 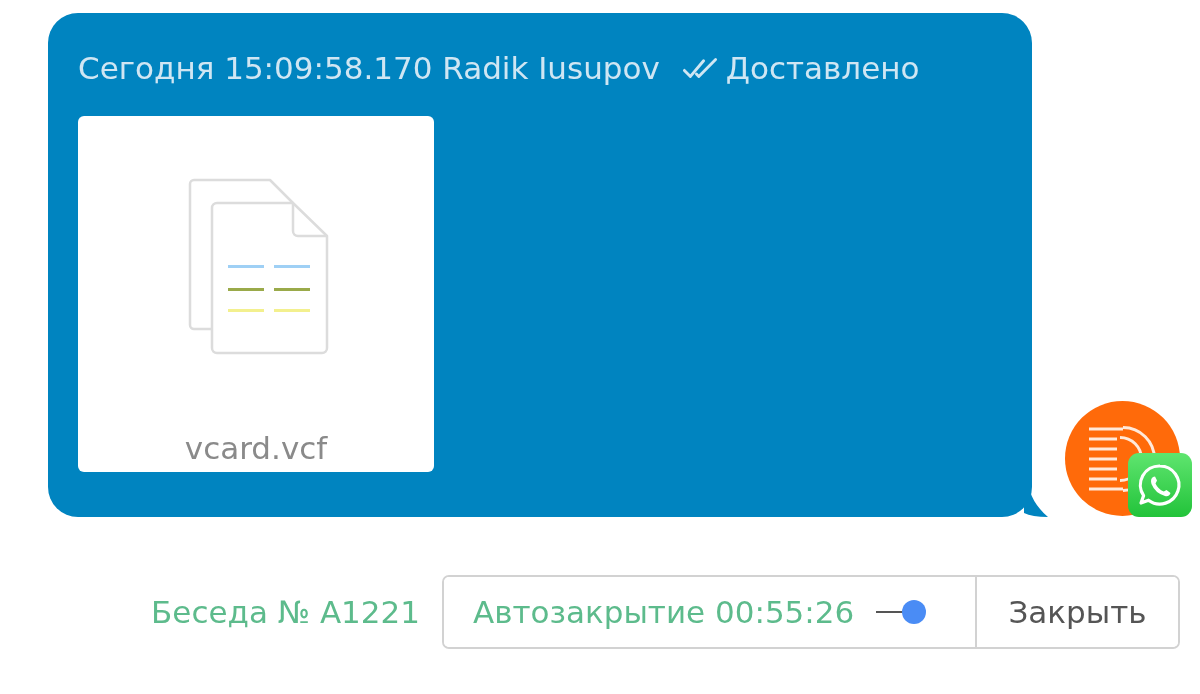 I want to click on conversation-number: Беседа № A1221, so click(x=285, y=612).